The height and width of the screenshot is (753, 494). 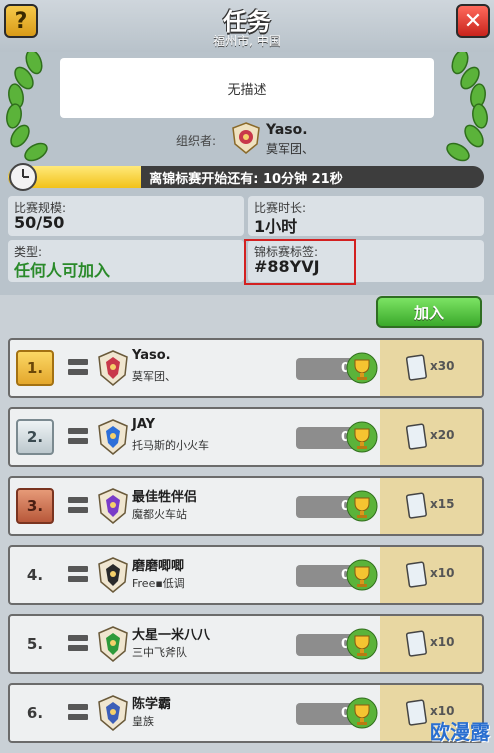 What do you see at coordinates (154, 376) in the screenshot?
I see `player-clan: 莫军团、` at bounding box center [154, 376].